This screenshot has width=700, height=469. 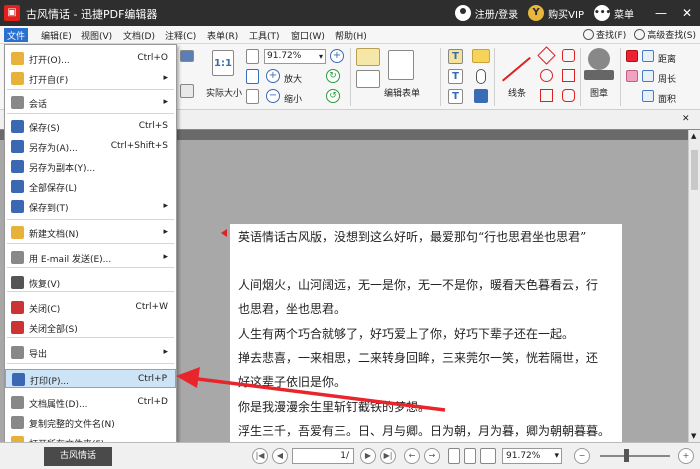 I want to click on file-menu-item: 导出 ▸, so click(x=90, y=352).